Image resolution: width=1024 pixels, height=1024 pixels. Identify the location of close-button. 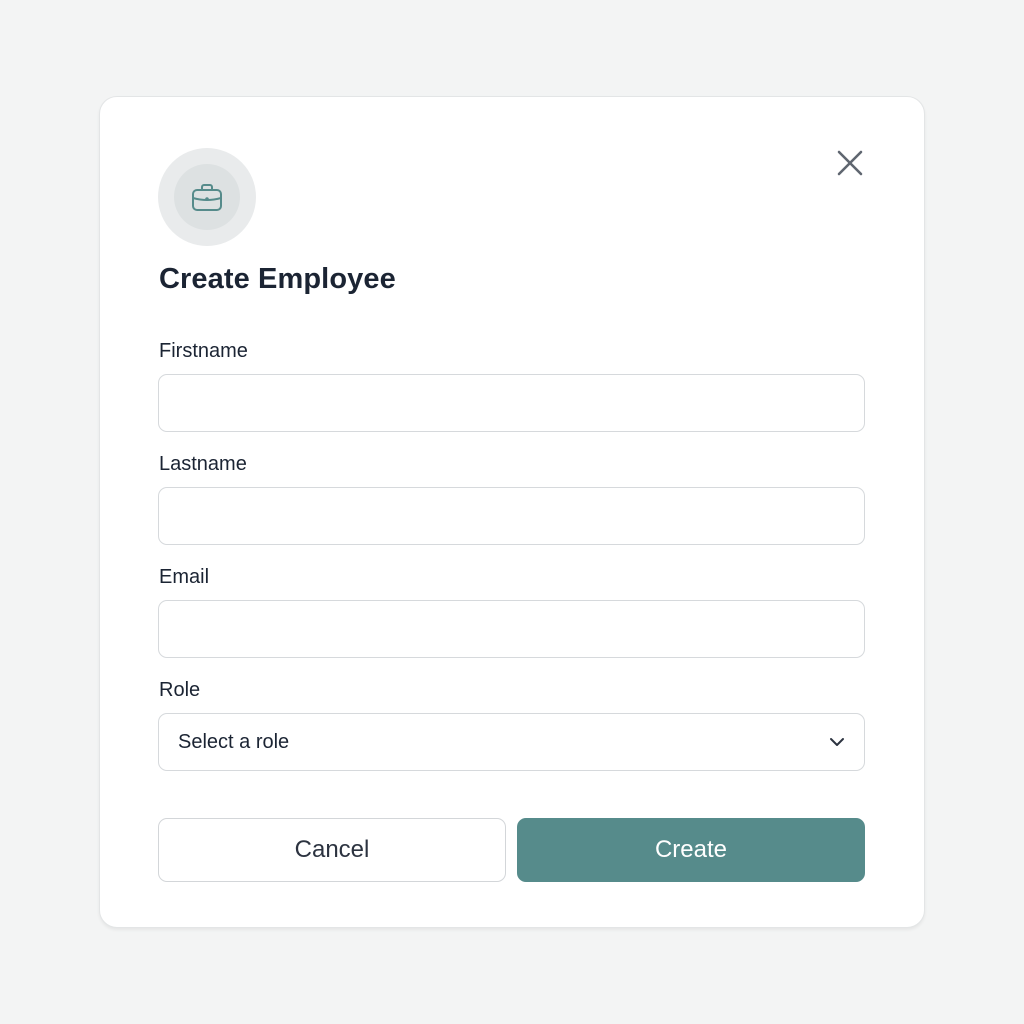
(850, 163).